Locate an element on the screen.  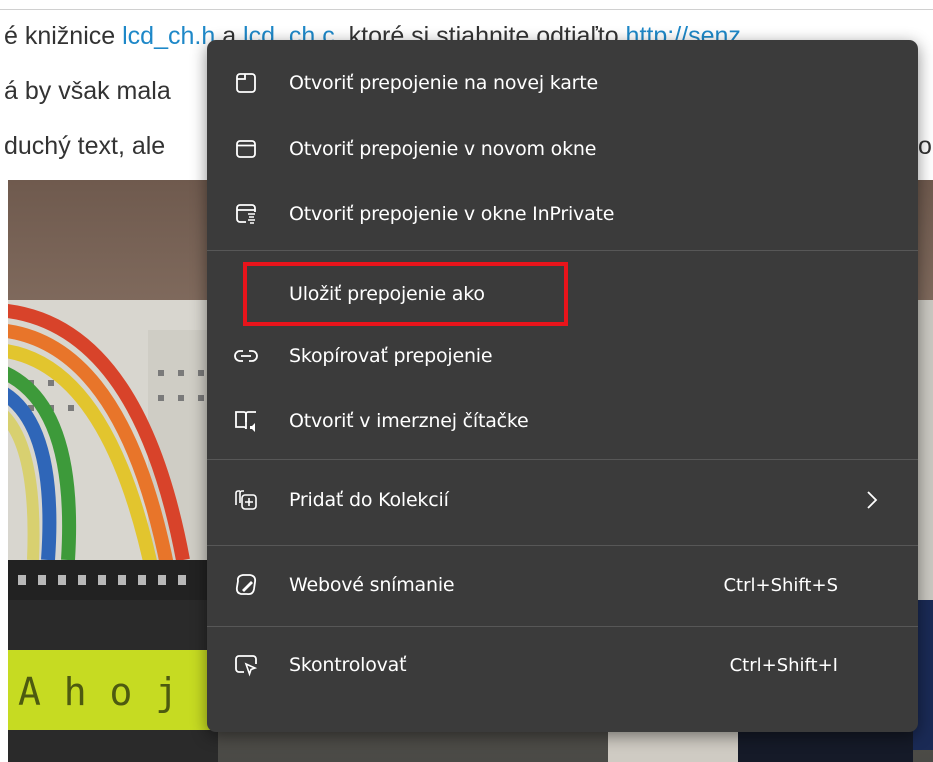
menu-item-open-inprivate: Otvoriť prepojenie v okne InPrivate is located at coordinates (562, 214).